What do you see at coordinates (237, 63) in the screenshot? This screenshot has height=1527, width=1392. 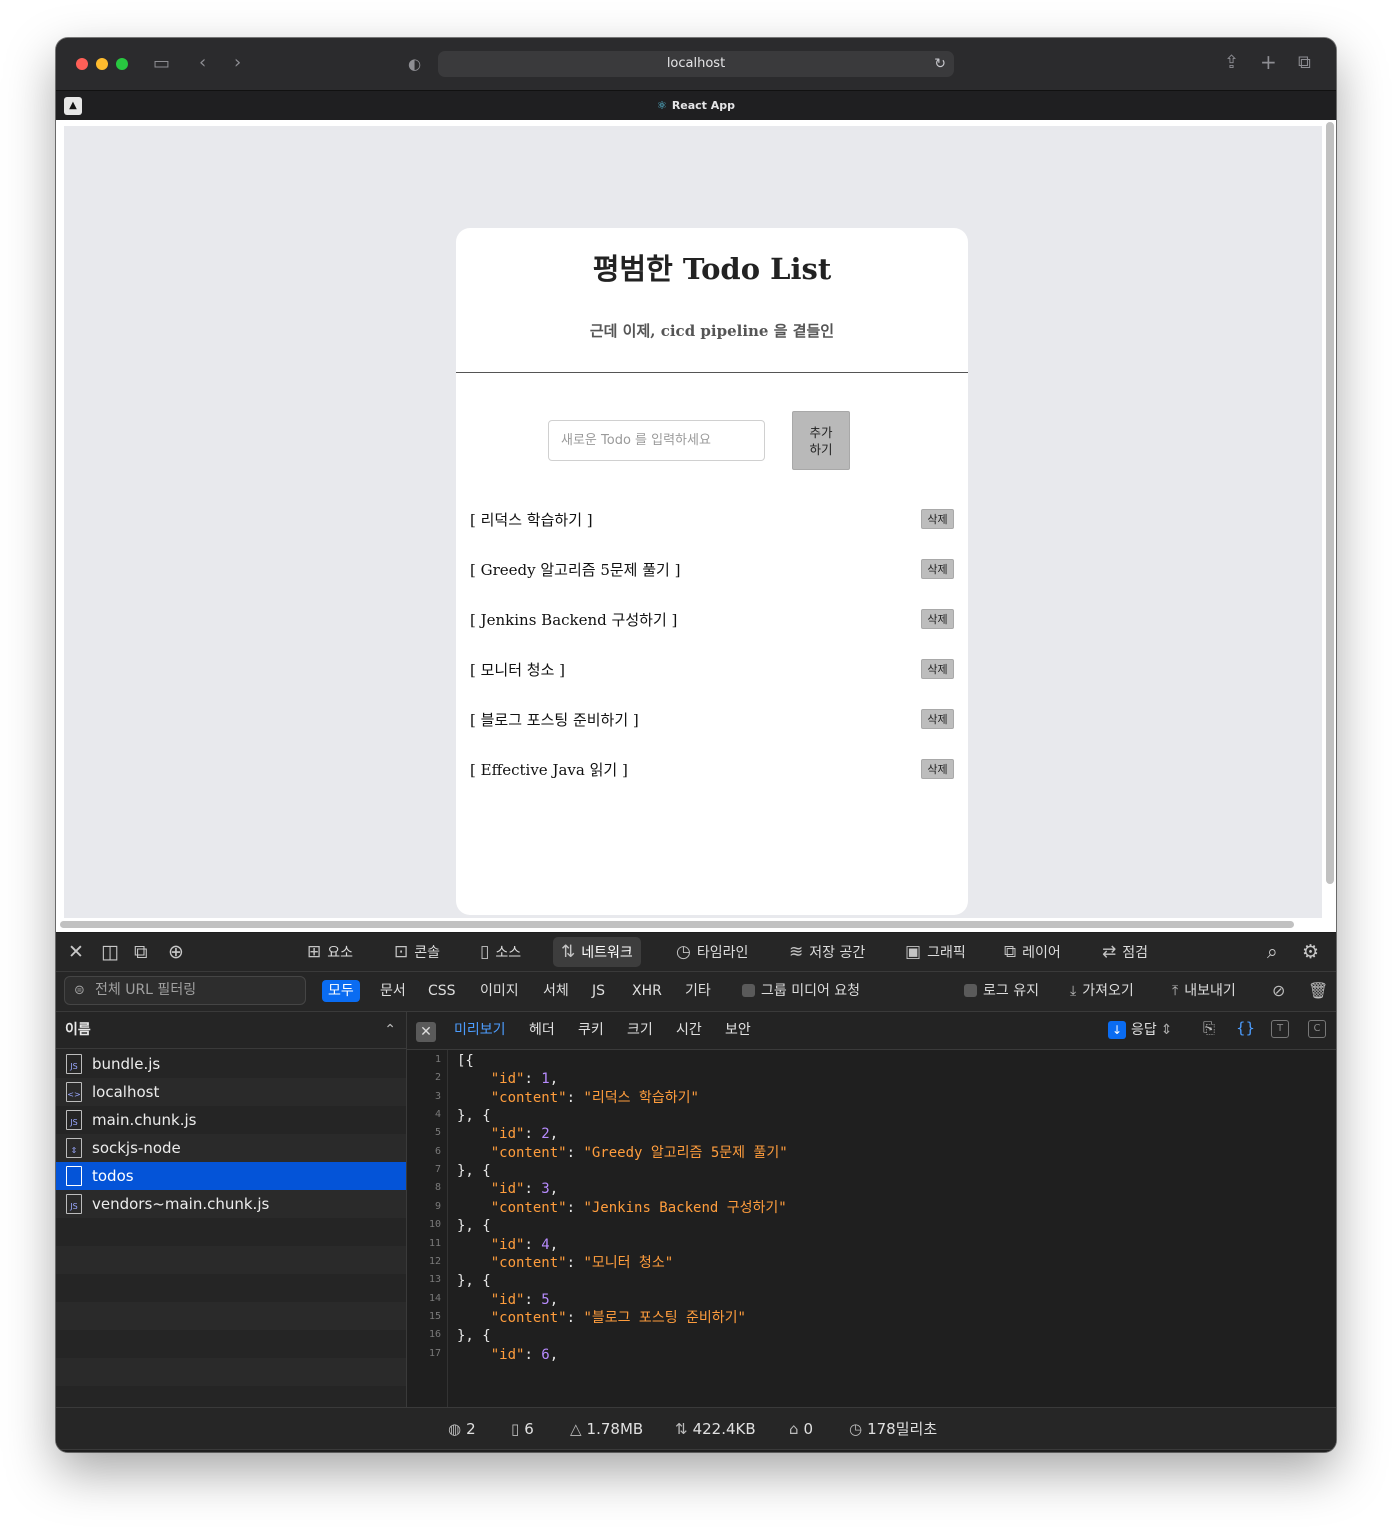 I see `forward-arrow-icon: ›` at bounding box center [237, 63].